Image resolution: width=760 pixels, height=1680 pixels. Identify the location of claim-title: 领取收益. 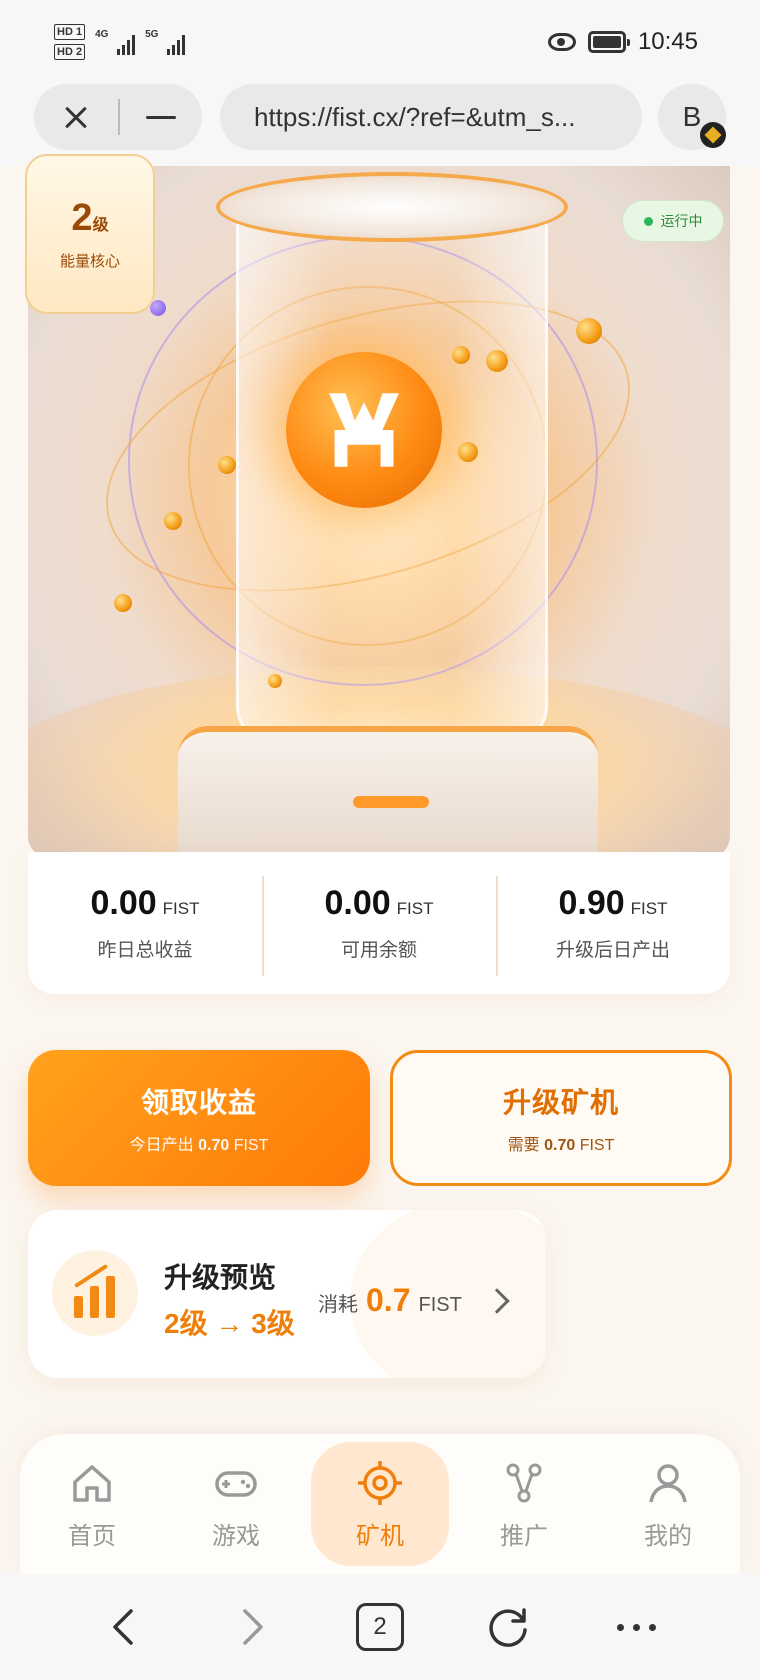
(198, 1102).